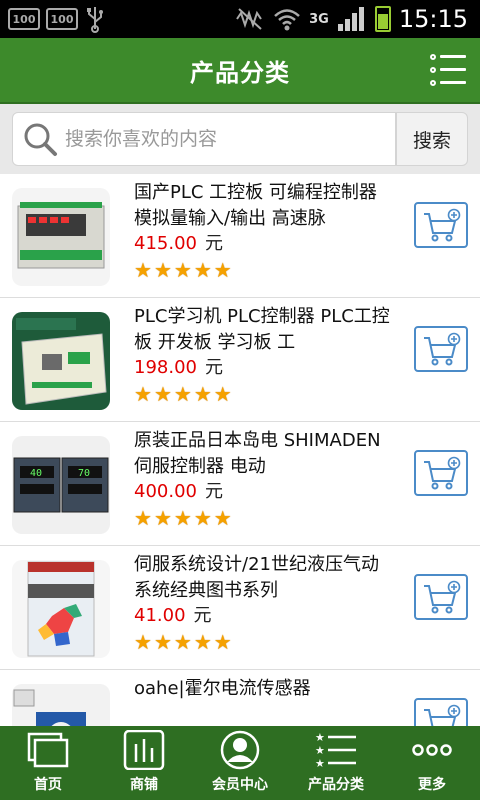 Image resolution: width=480 pixels, height=800 pixels. I want to click on status-bar: 100 100 3G 15:15, so click(240, 19).